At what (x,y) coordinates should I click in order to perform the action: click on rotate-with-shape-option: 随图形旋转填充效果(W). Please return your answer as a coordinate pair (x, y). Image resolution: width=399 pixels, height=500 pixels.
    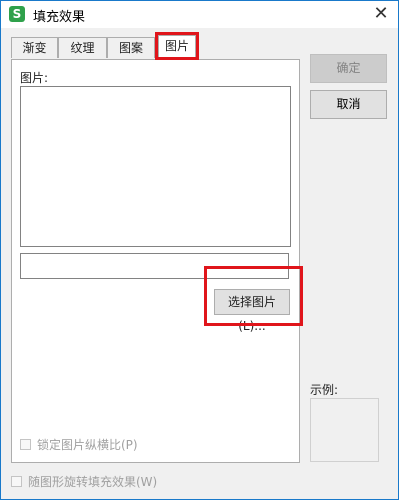
    Looking at the image, I should click on (84, 481).